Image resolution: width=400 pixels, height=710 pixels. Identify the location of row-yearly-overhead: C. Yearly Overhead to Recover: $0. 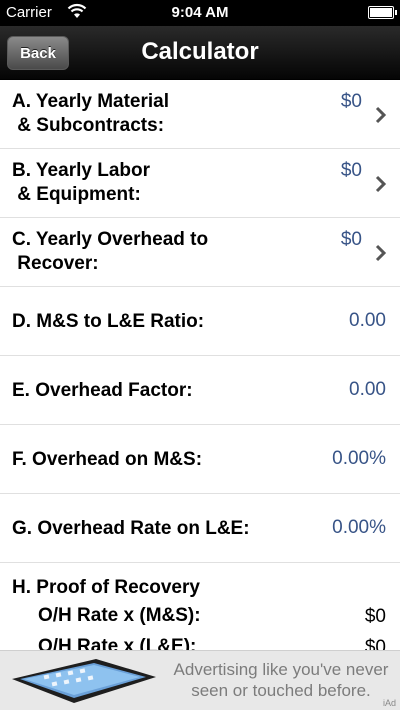
(200, 252).